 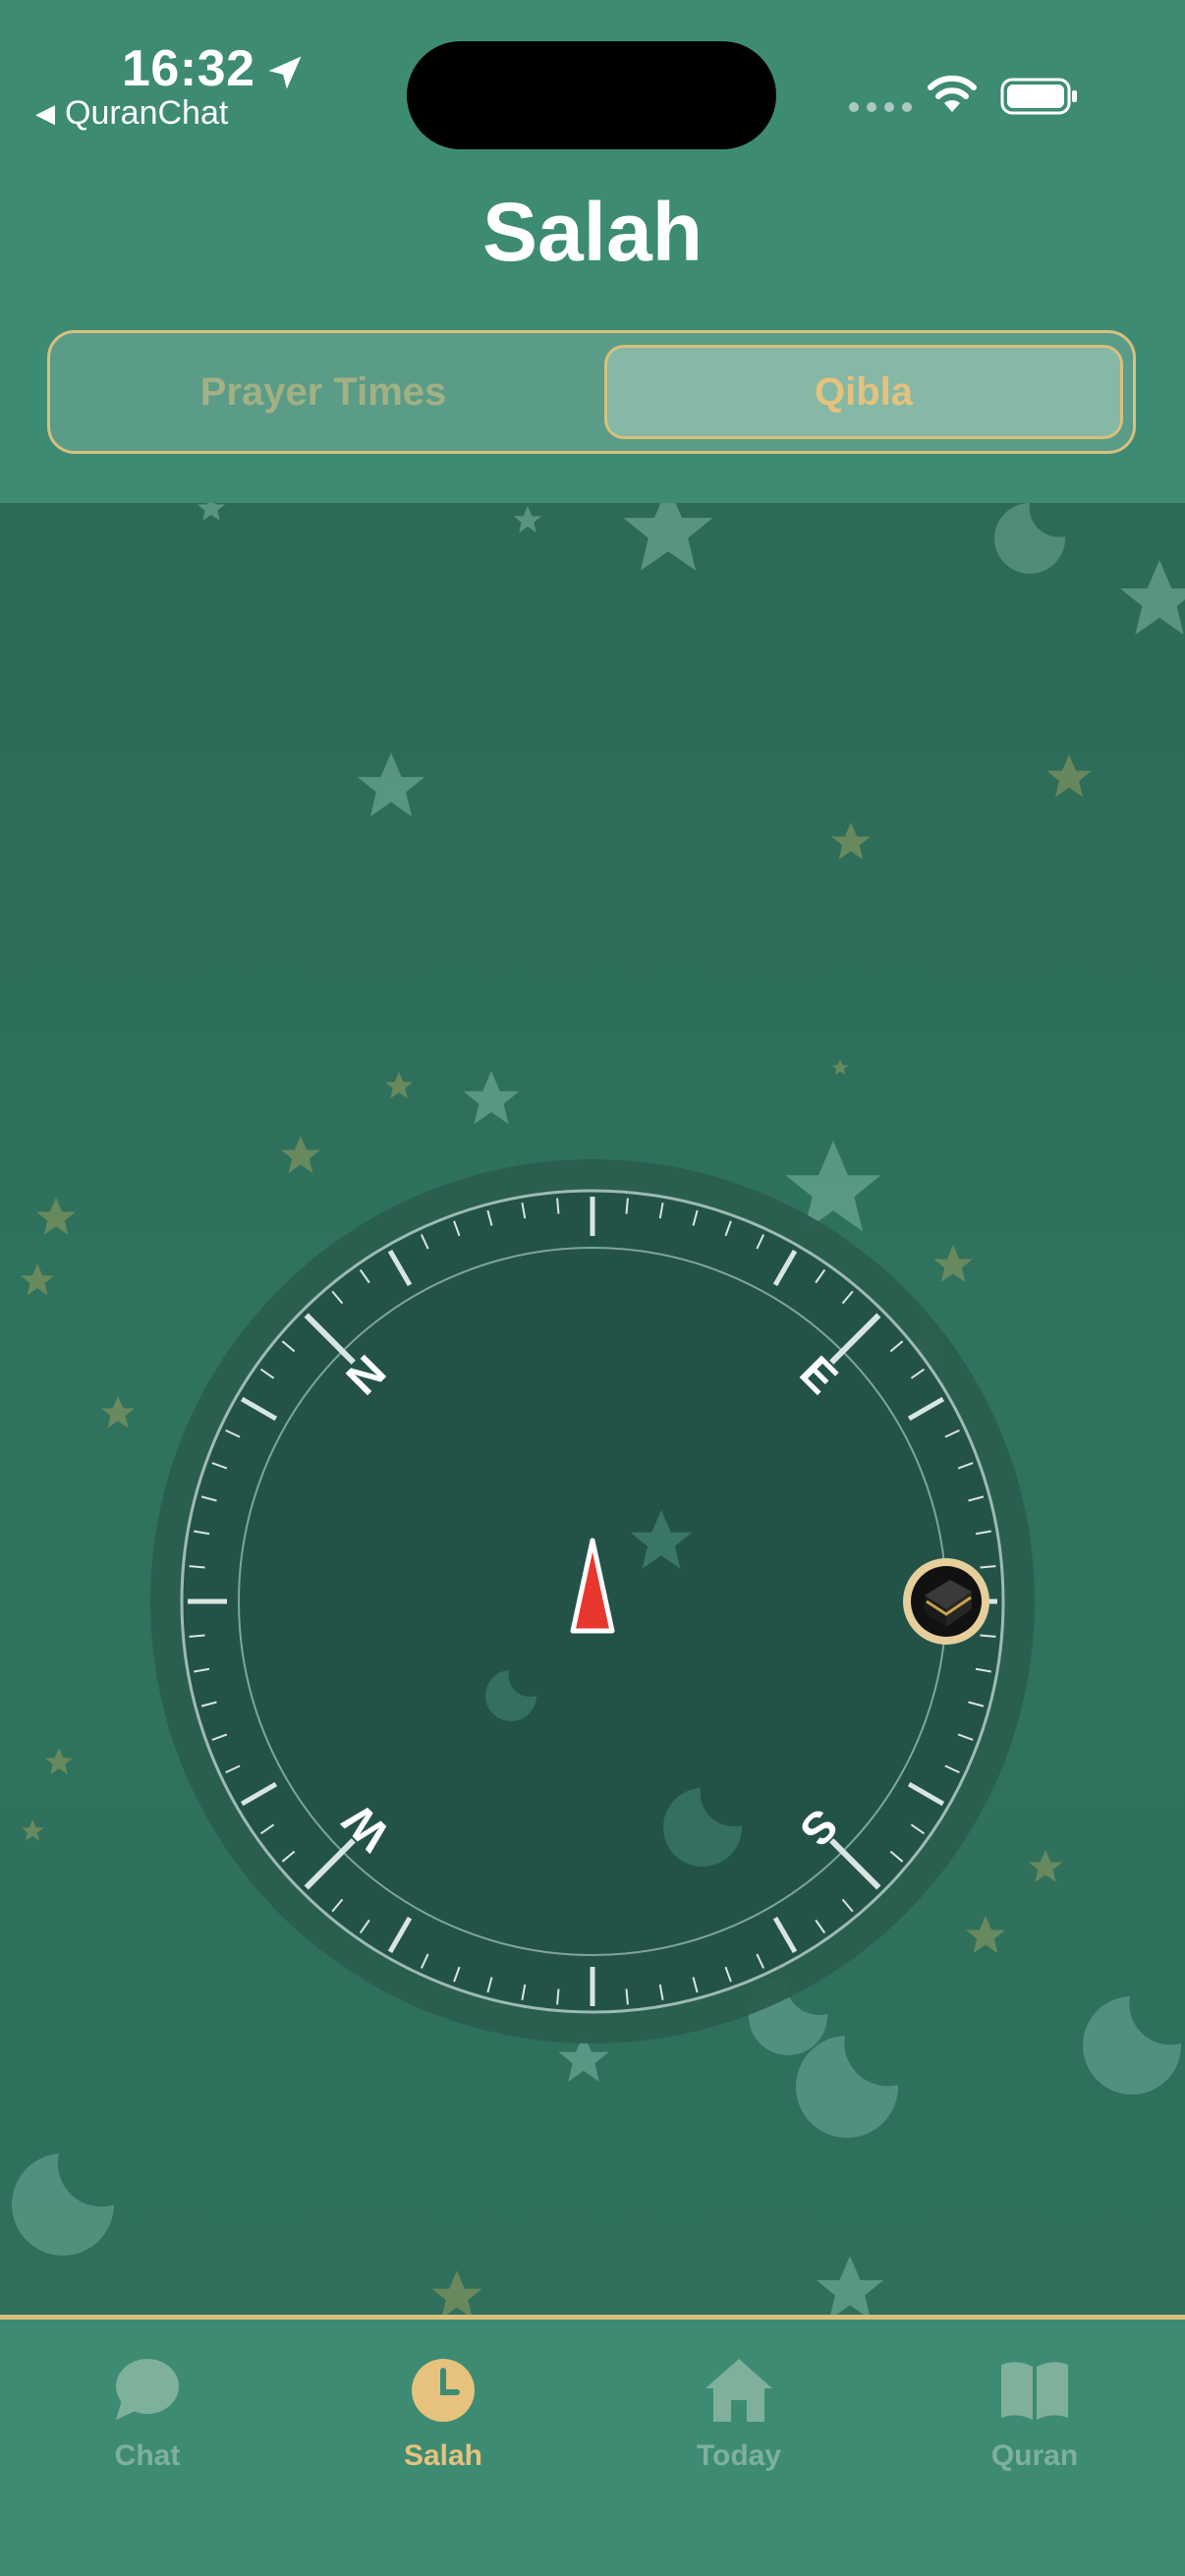 I want to click on back-app-label: QuranChat, so click(x=147, y=113).